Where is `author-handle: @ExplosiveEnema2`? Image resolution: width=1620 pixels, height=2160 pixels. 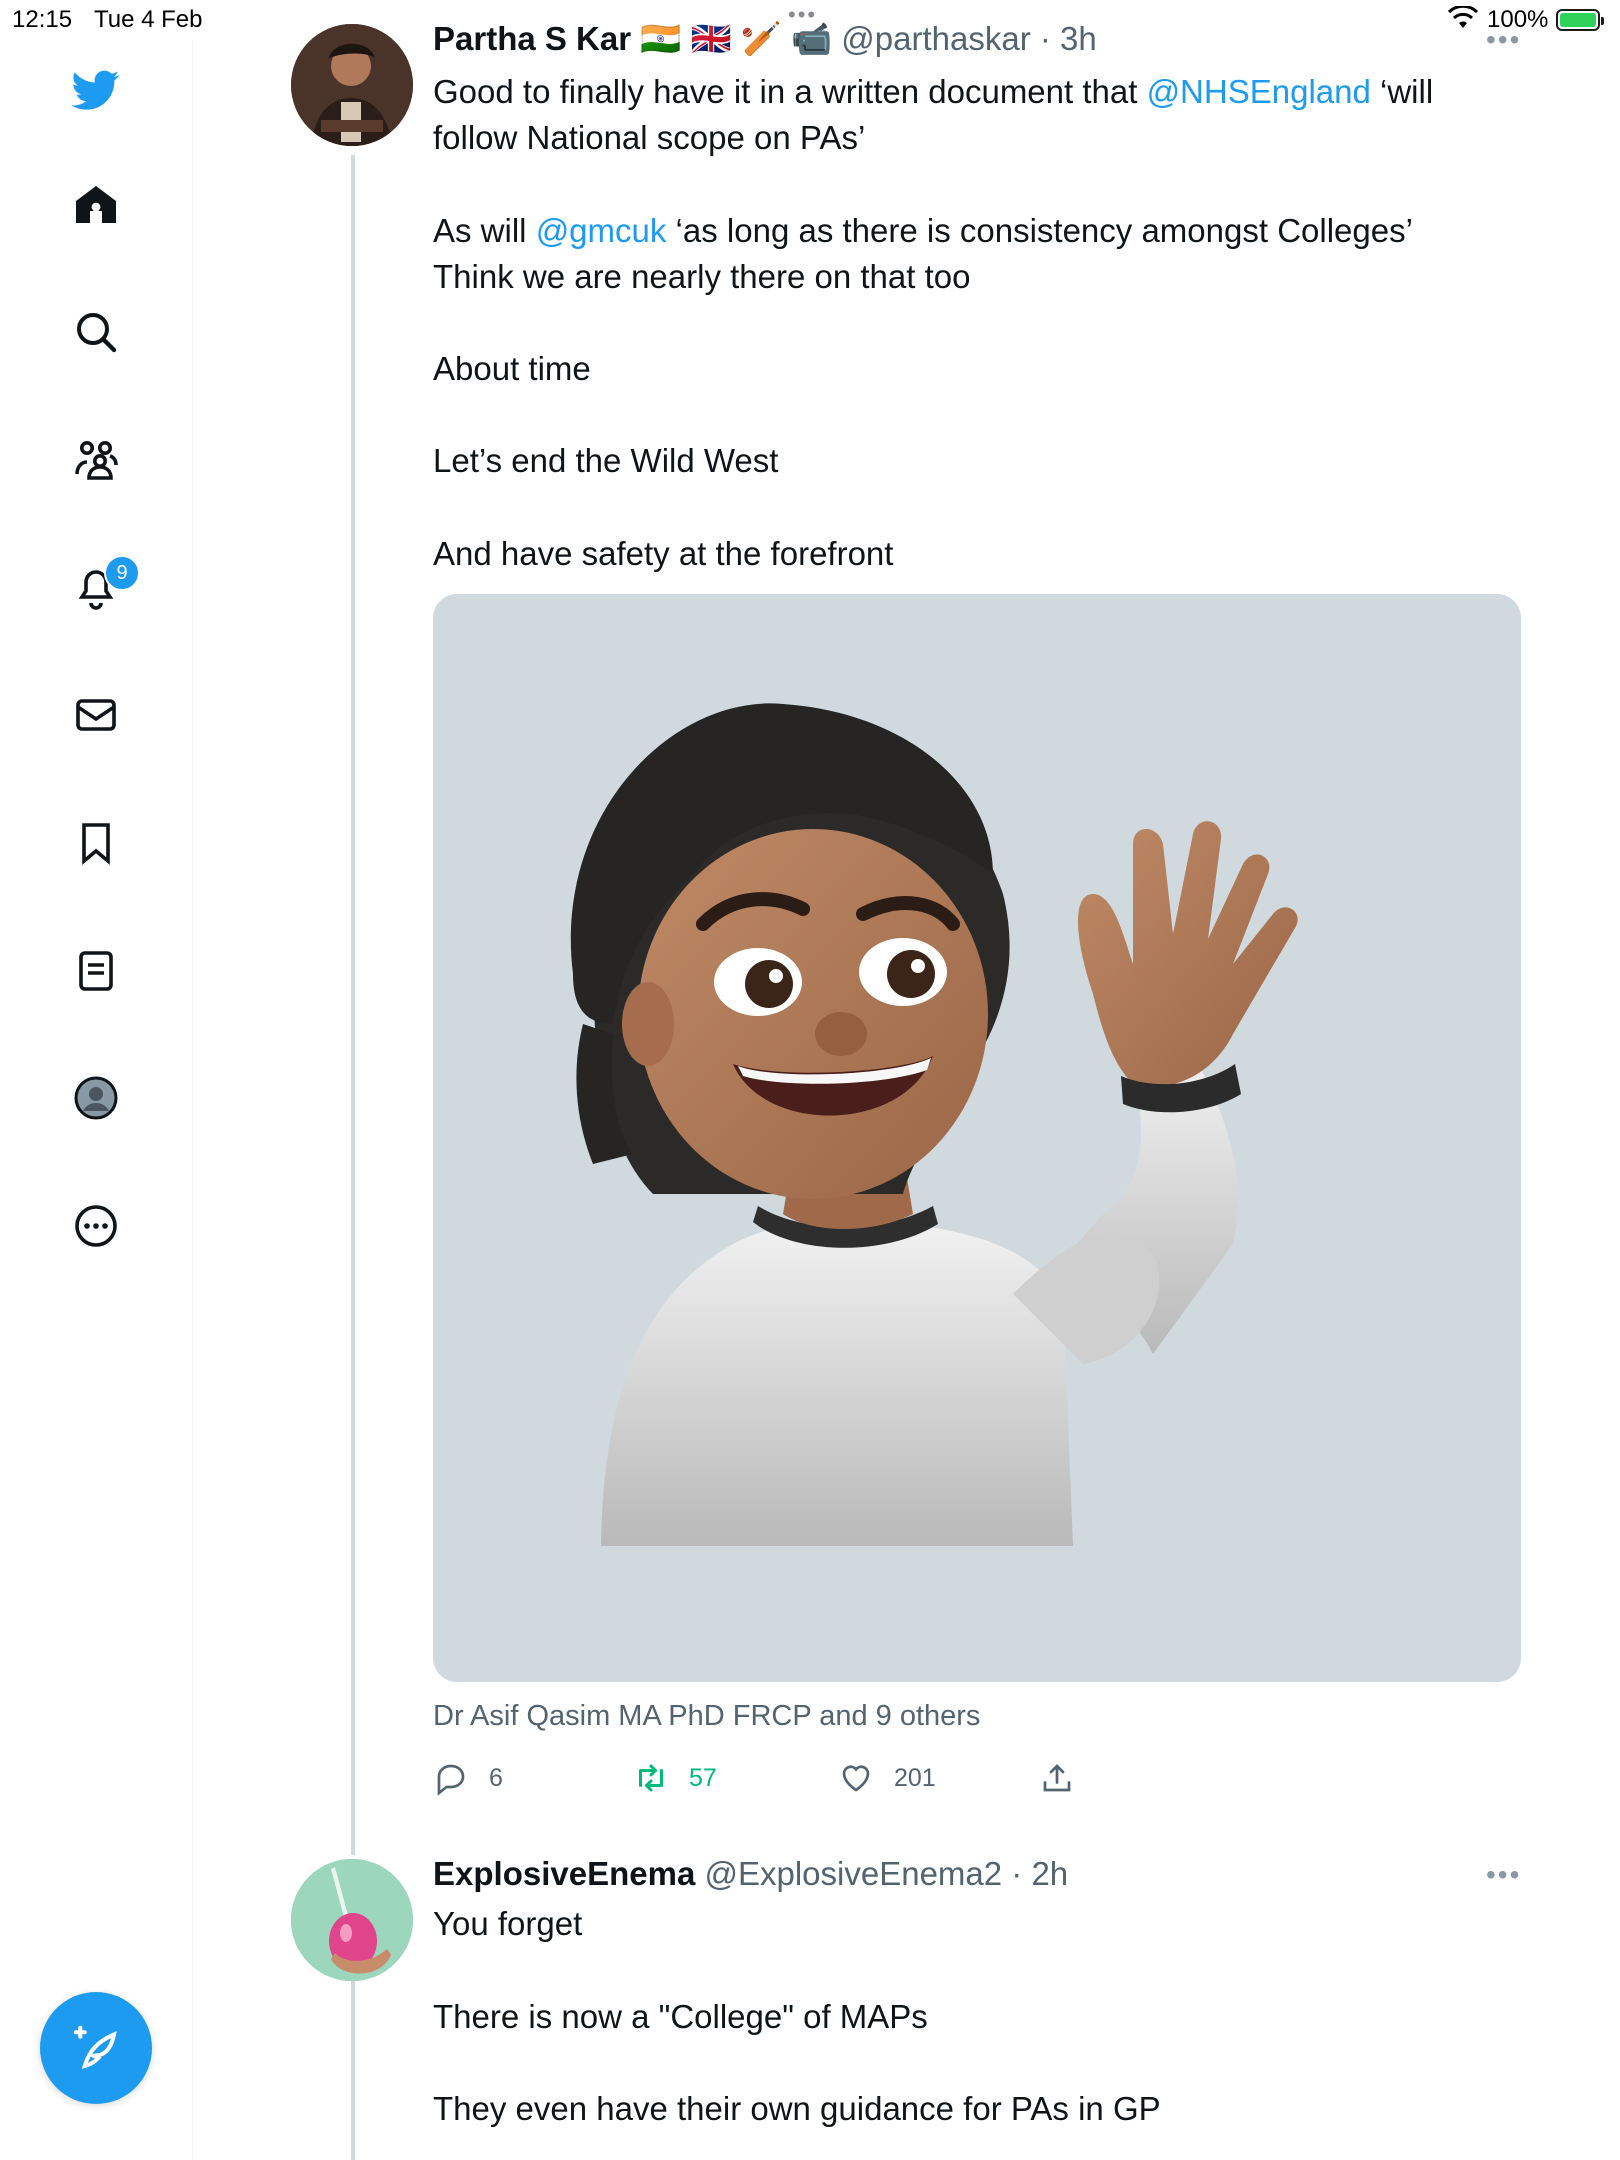 author-handle: @ExplosiveEnema2 is located at coordinates (853, 1873).